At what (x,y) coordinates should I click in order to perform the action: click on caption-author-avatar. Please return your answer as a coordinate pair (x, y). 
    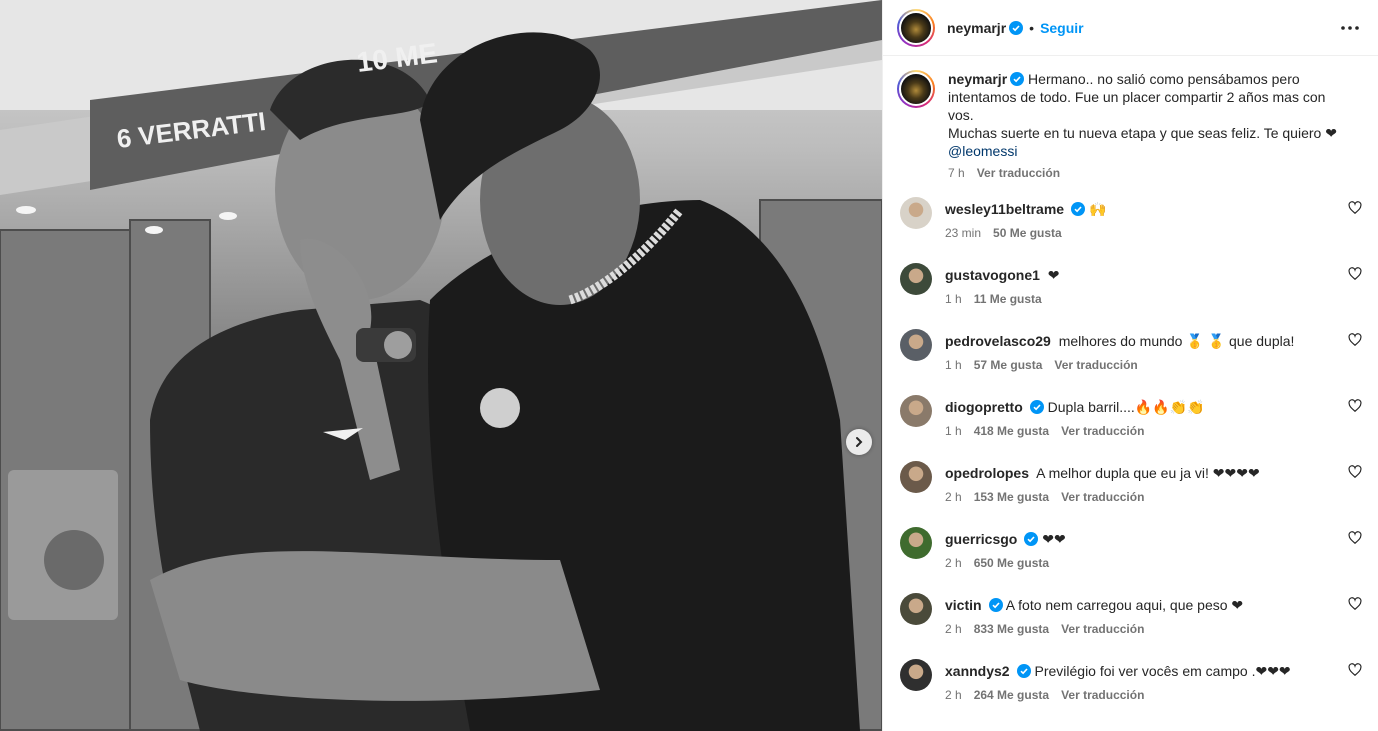
    Looking at the image, I should click on (916, 89).